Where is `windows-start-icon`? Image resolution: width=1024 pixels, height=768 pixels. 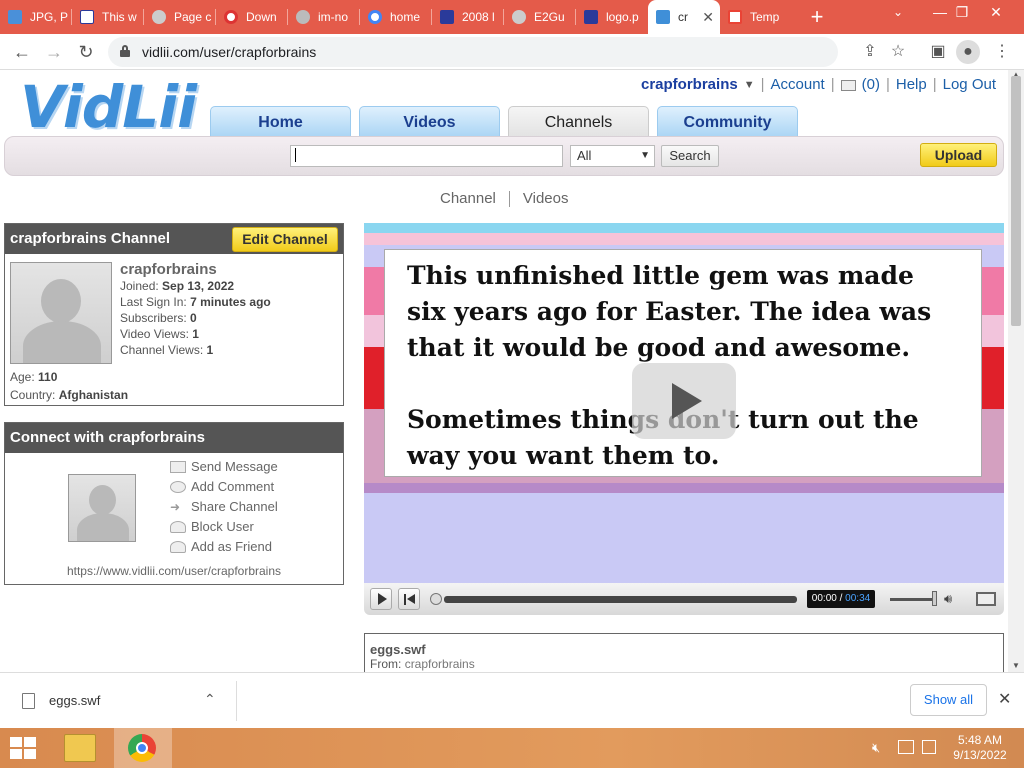
windows-start-icon is located at coordinates (23, 748).